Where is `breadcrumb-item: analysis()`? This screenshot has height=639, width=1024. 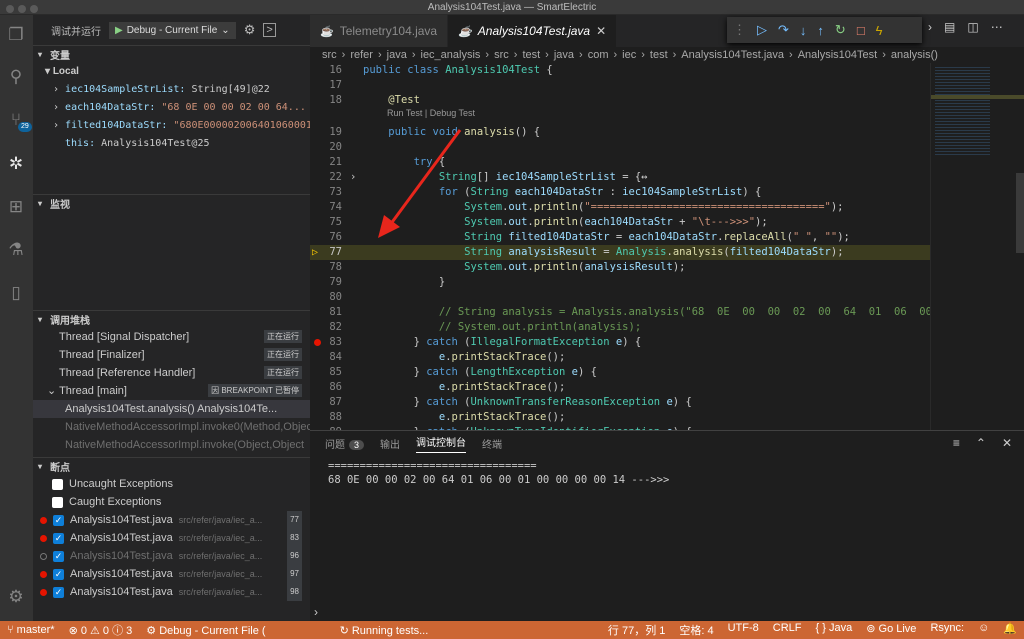
breadcrumb-item: analysis() is located at coordinates (914, 55).